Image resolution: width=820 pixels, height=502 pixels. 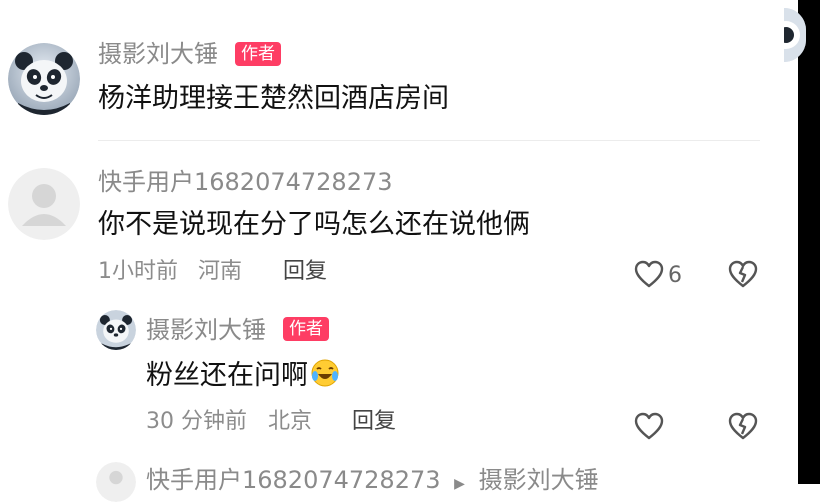 I want to click on comment-text: 你不是说现在分了吗怎么还在说他俩, so click(x=314, y=224).